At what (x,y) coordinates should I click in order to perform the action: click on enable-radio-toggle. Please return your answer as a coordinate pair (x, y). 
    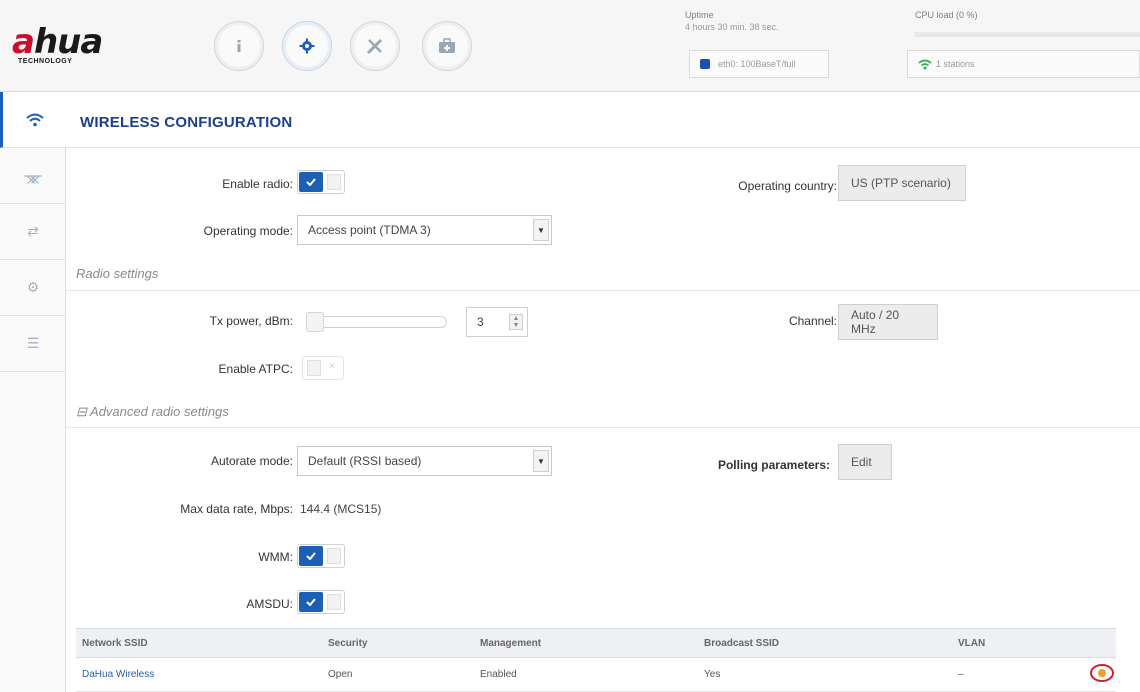
    Looking at the image, I should click on (321, 182).